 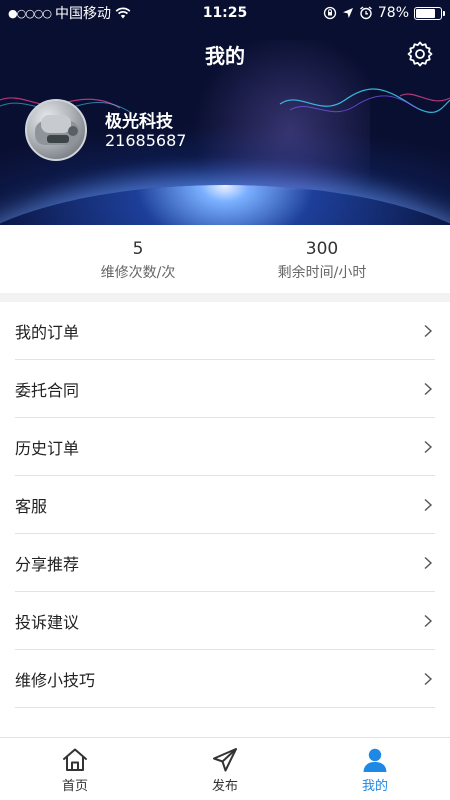 I want to click on avatar, so click(x=56, y=130).